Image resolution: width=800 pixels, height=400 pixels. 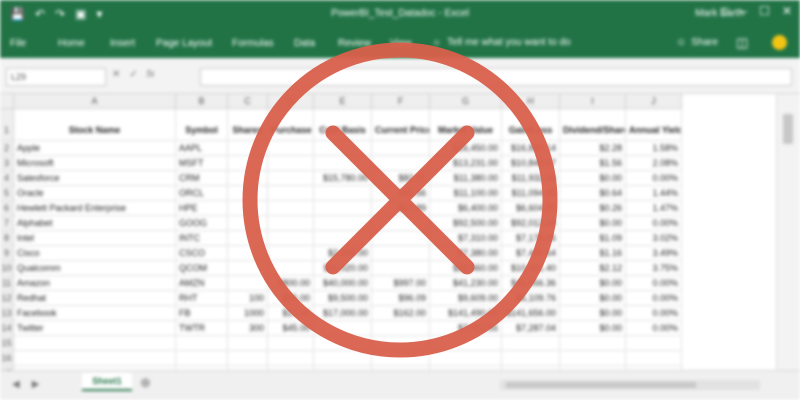 What do you see at coordinates (202, 268) in the screenshot?
I see `table-cell: QCOM` at bounding box center [202, 268].